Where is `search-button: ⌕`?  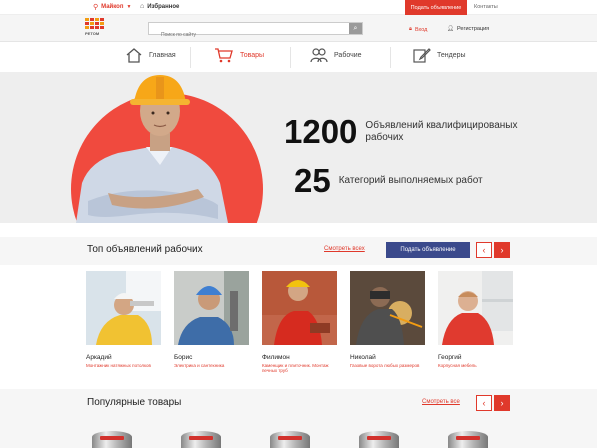 search-button: ⌕ is located at coordinates (355, 28).